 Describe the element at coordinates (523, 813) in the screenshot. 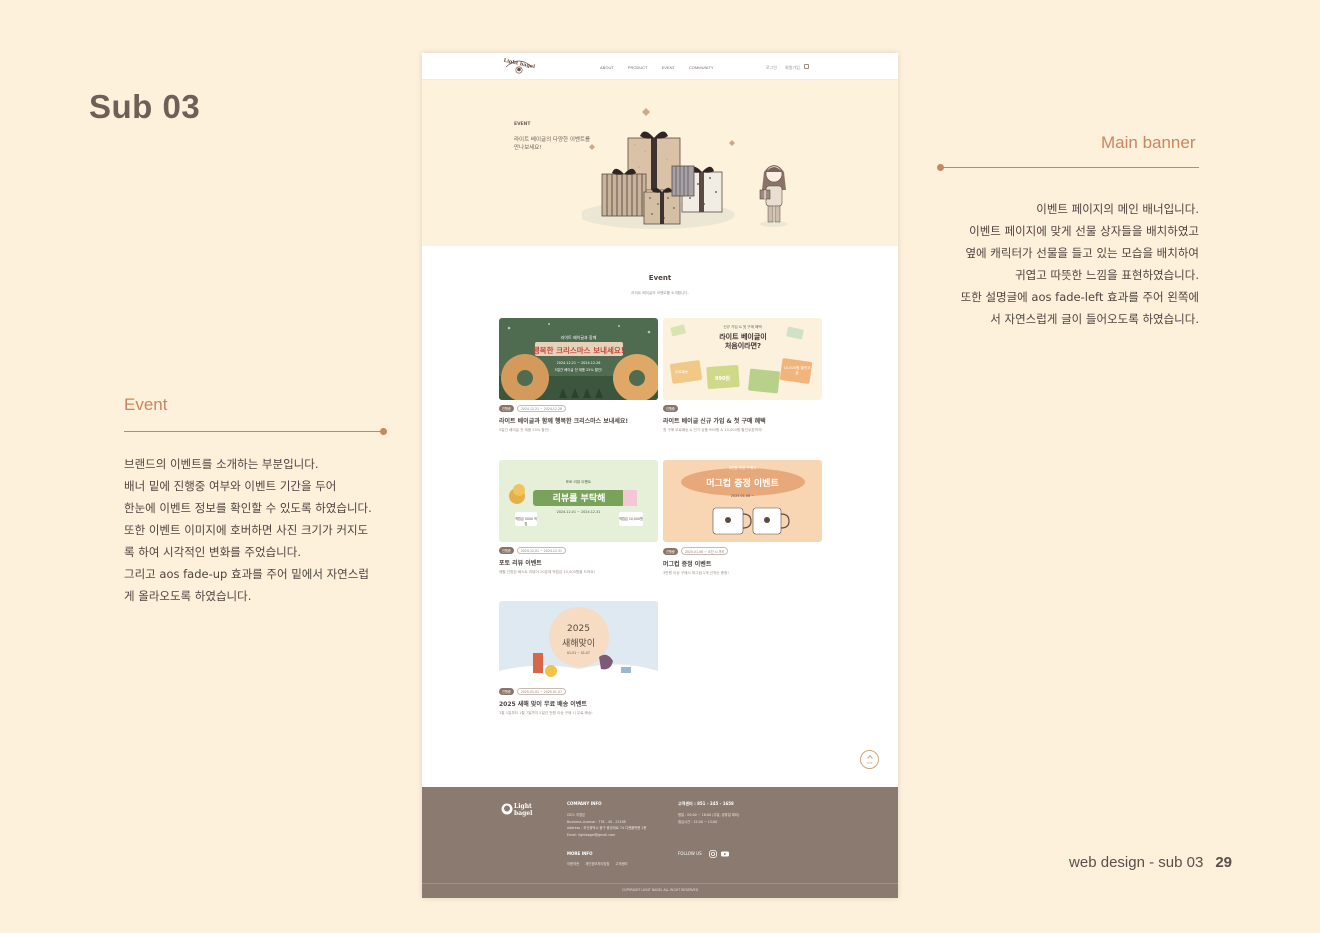

I see `svg-text: bagel` at that location.